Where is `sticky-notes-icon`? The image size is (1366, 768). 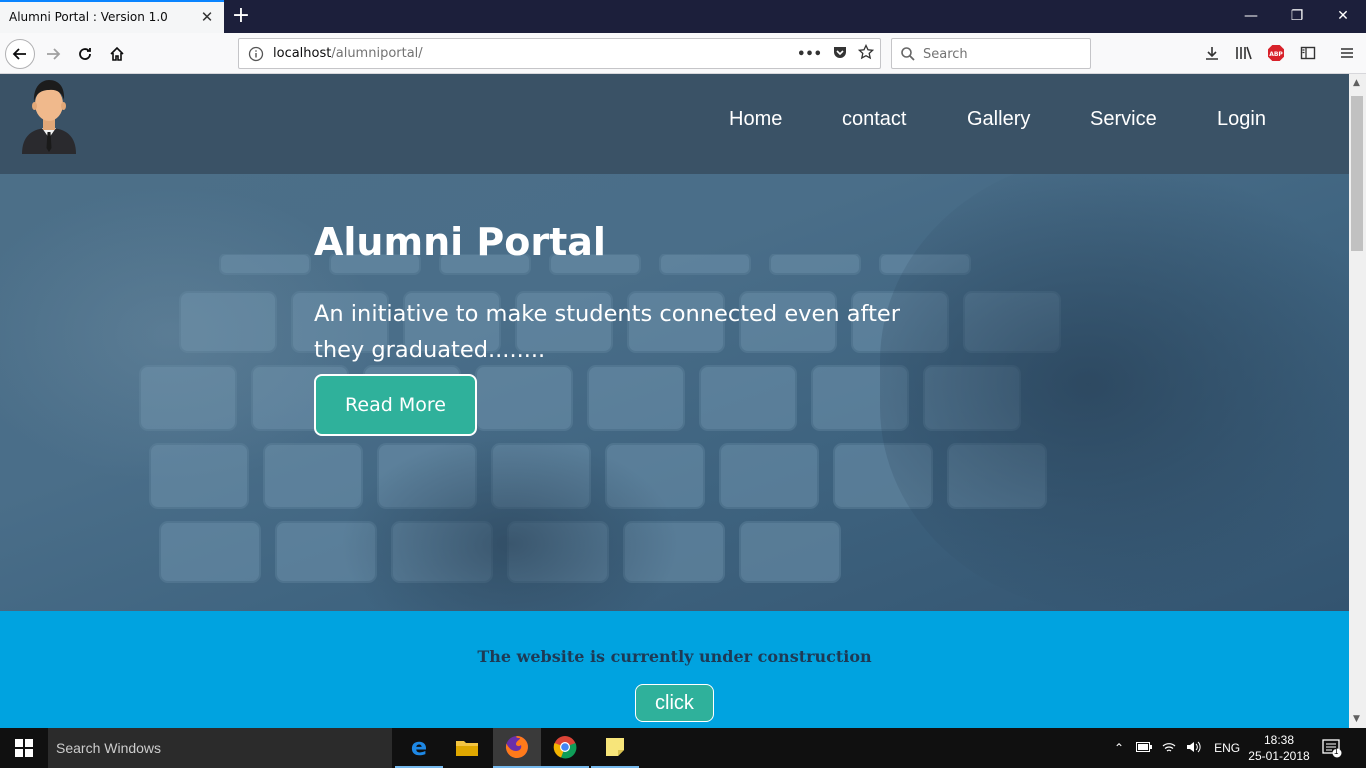 sticky-notes-icon is located at coordinates (615, 748).